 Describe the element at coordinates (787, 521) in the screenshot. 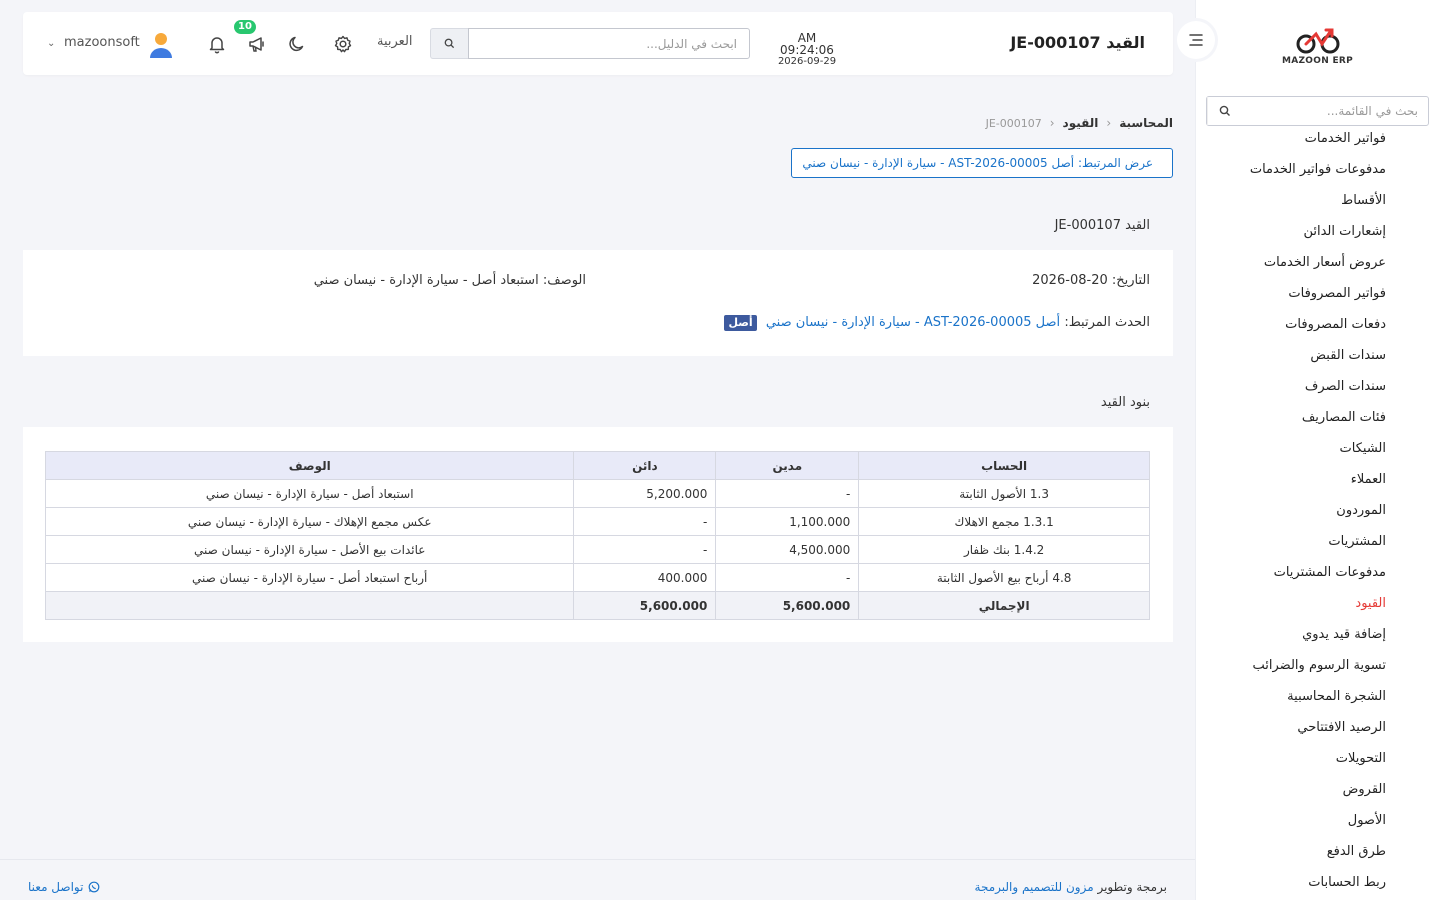

I see `cell-debit: 1,100.000` at that location.